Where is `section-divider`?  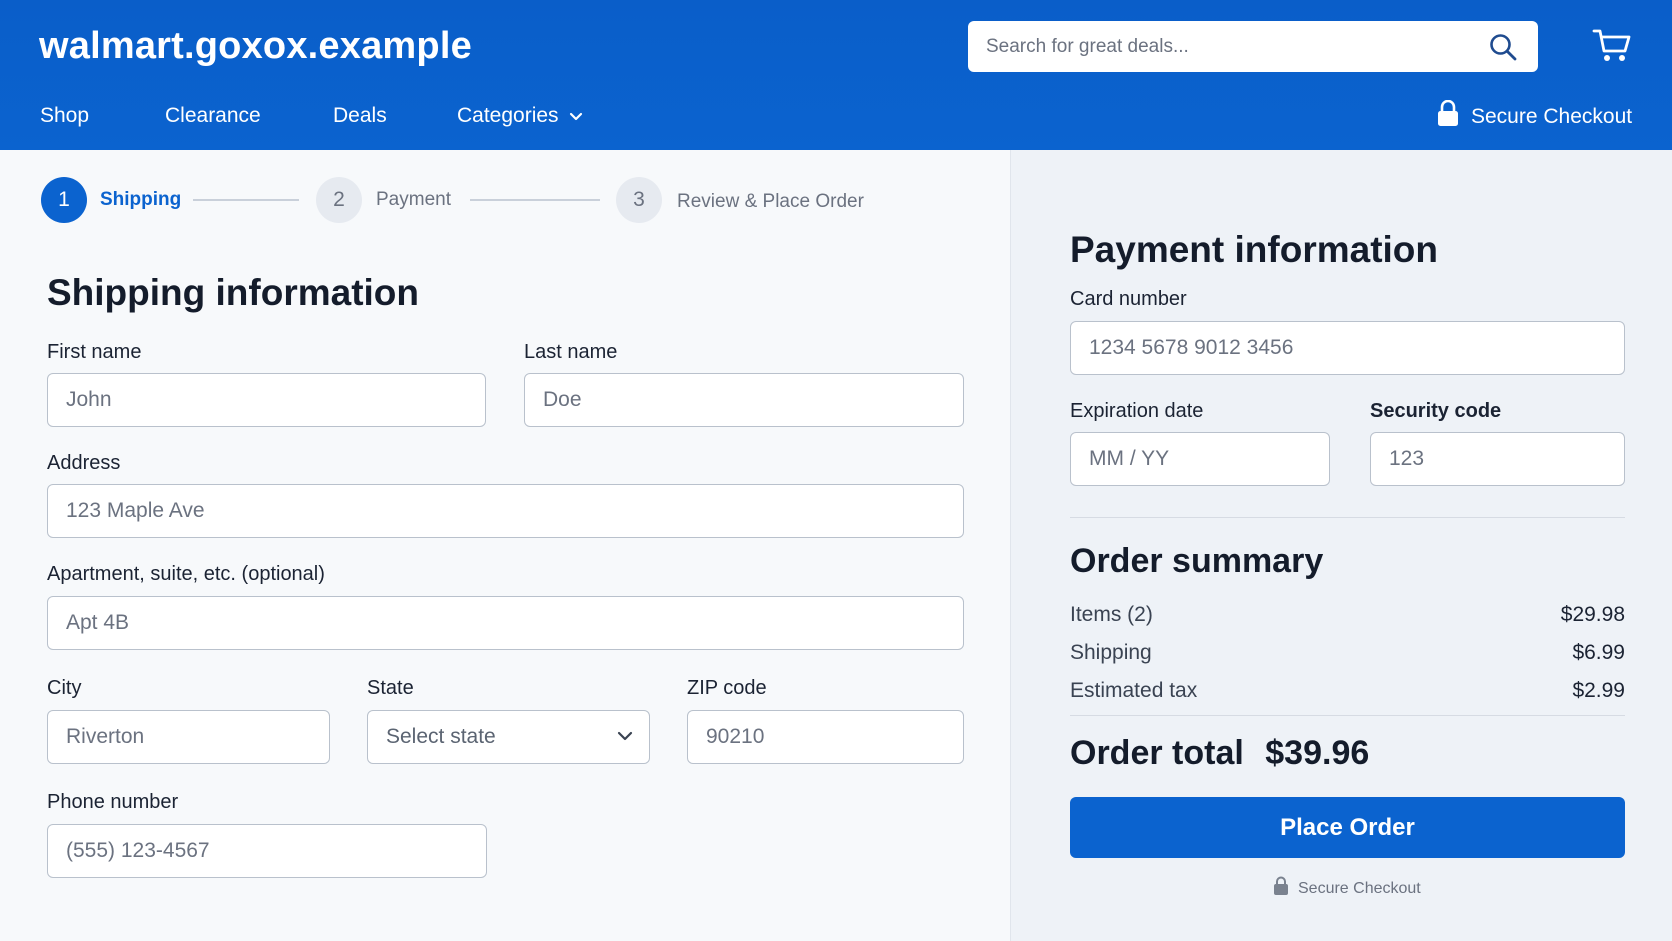
section-divider is located at coordinates (1347, 517).